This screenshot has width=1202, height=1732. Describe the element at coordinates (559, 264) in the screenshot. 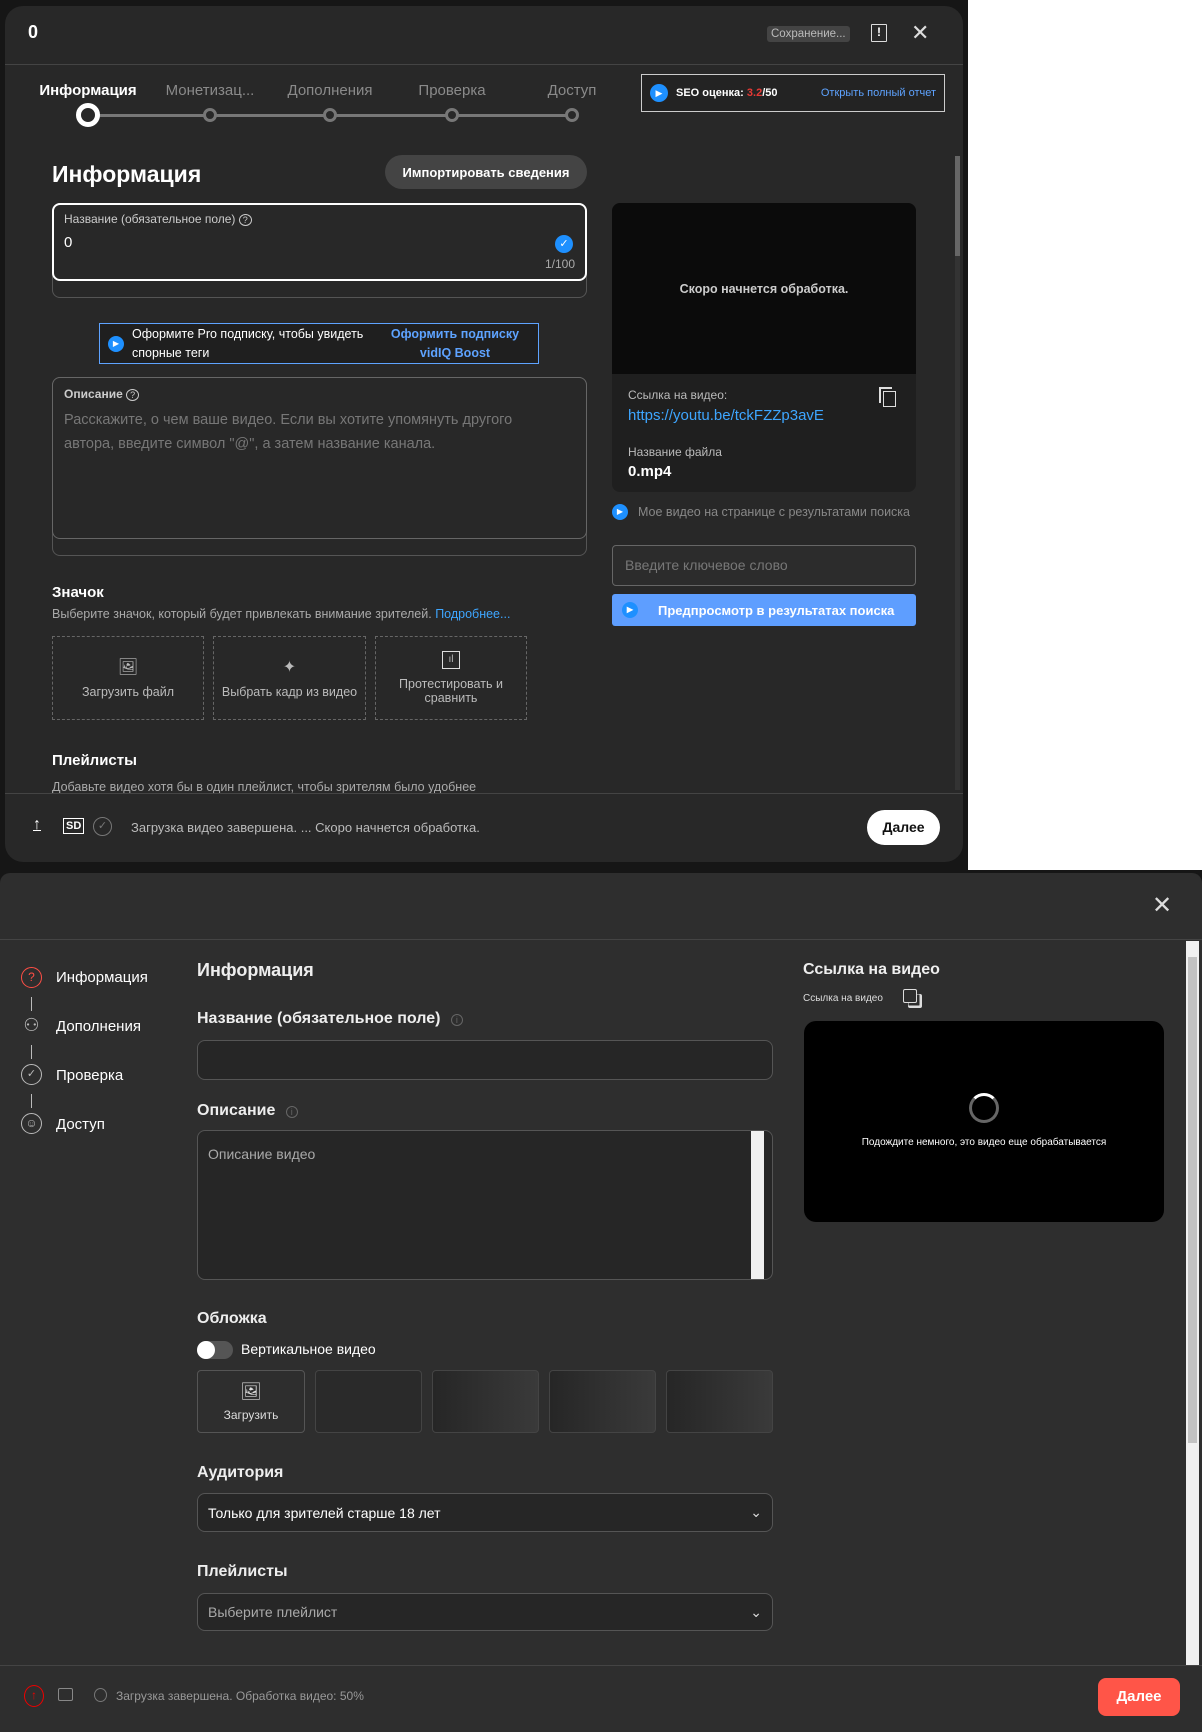

I see `title-char-counter: 1/100` at that location.